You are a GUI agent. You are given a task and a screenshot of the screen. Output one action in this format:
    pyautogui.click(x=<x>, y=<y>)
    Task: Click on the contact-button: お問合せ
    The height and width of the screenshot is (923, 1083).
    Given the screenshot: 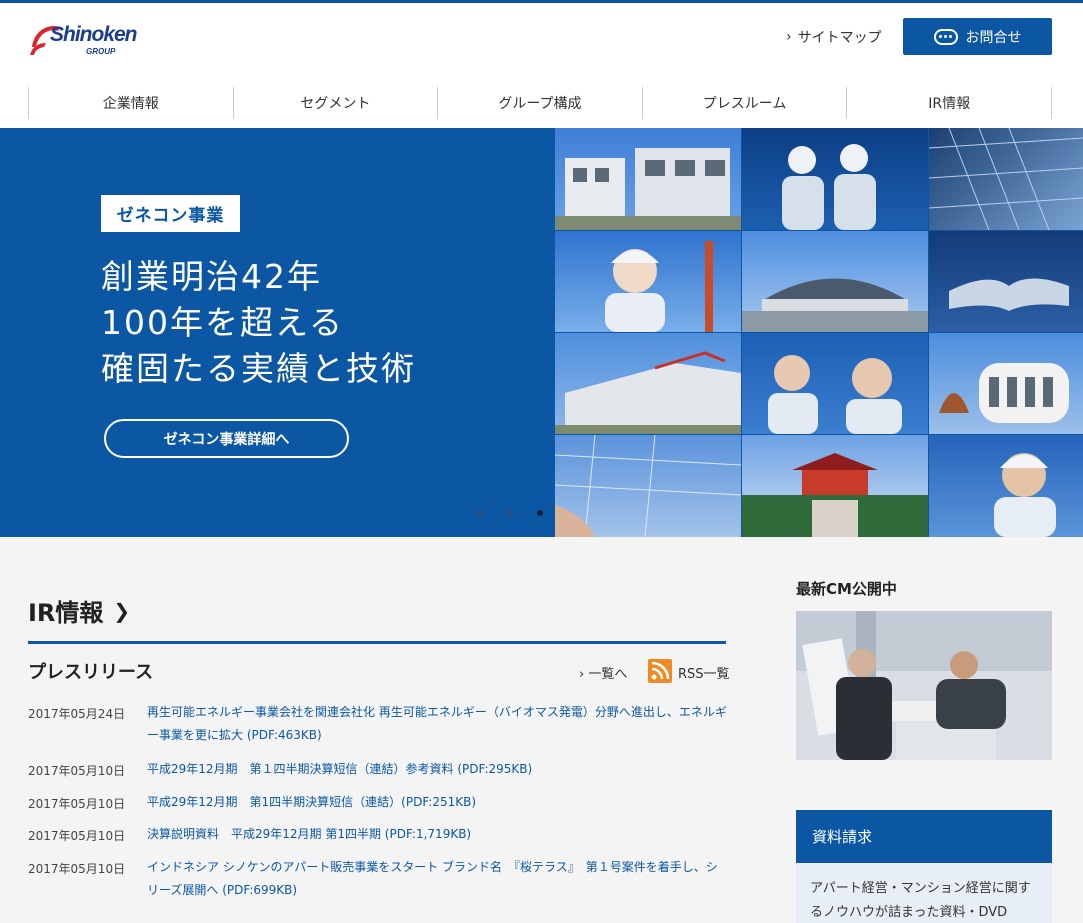 What is the action you would take?
    pyautogui.click(x=977, y=36)
    